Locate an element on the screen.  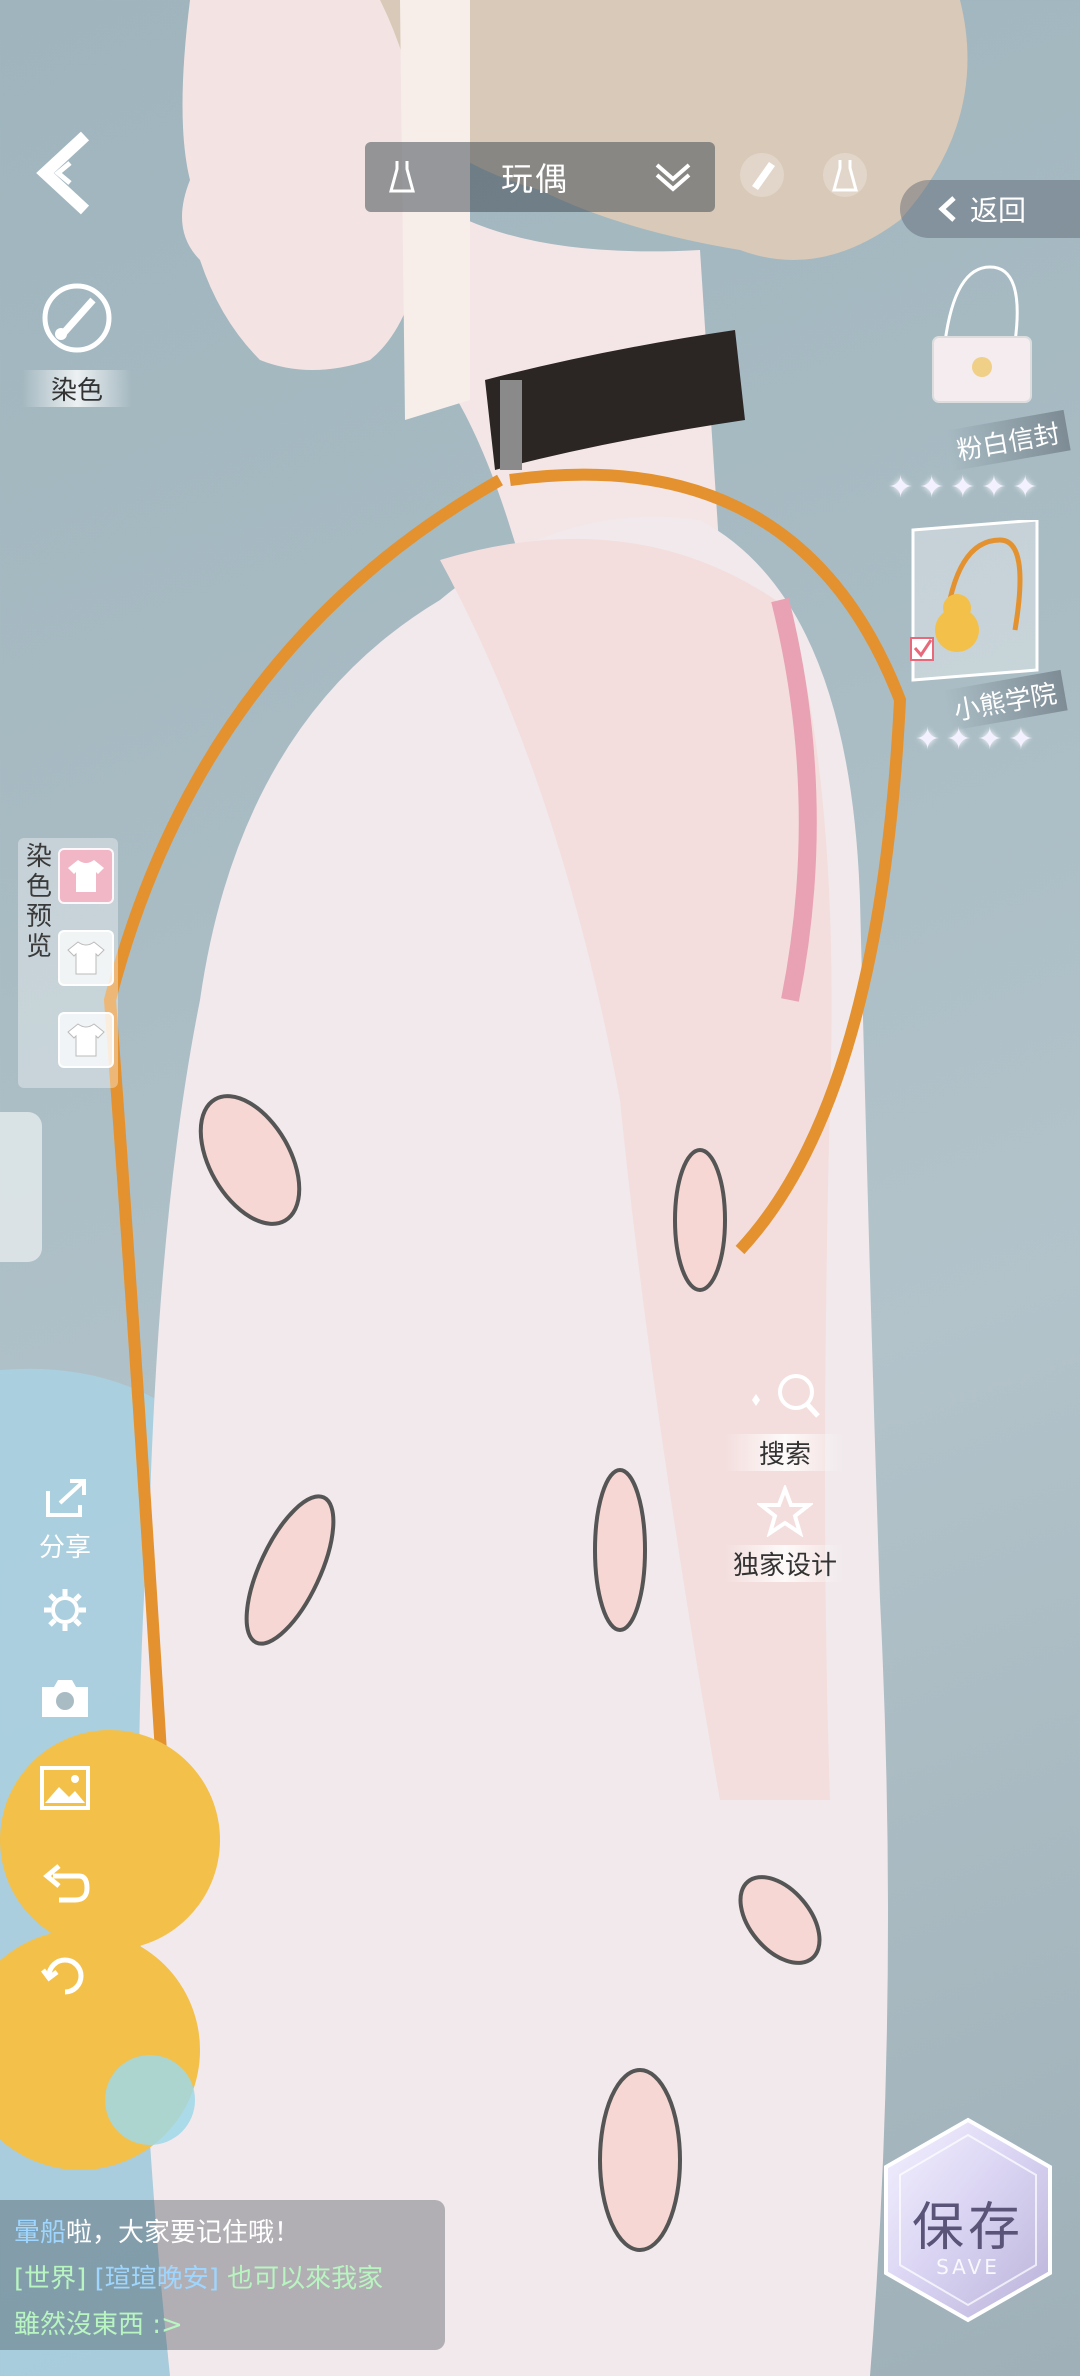
camera-button is located at coordinates (65, 1700).